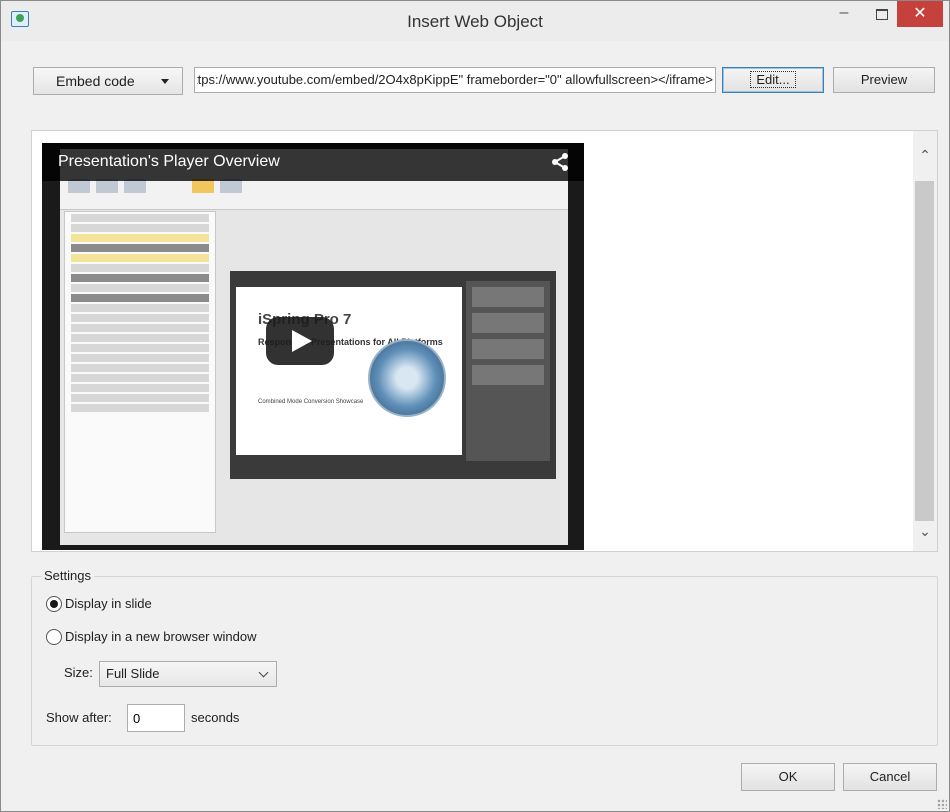 The width and height of the screenshot is (950, 812). What do you see at coordinates (95, 81) in the screenshot?
I see `embed-mode-label: Embed code` at bounding box center [95, 81].